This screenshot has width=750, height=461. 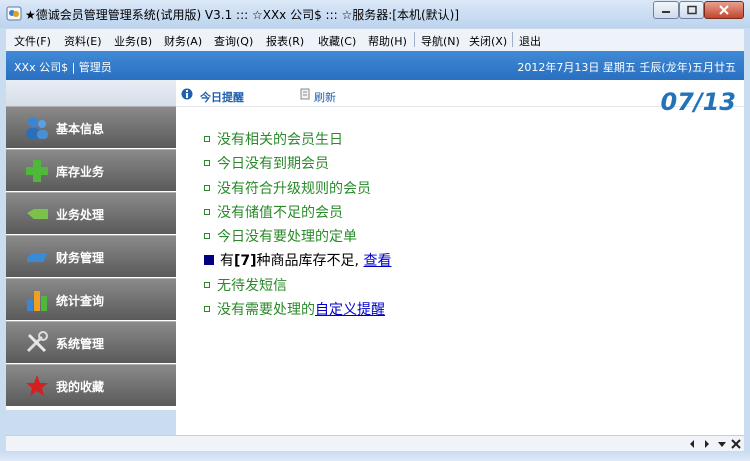 I want to click on close-icon, so click(x=724, y=10).